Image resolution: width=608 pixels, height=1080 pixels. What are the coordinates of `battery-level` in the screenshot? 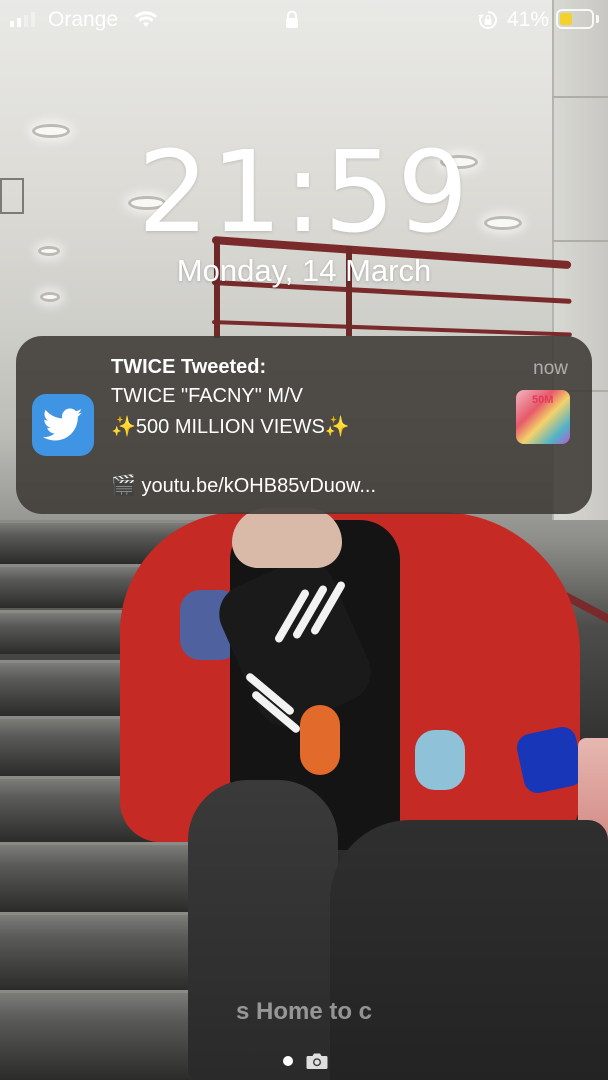 It's located at (566, 19).